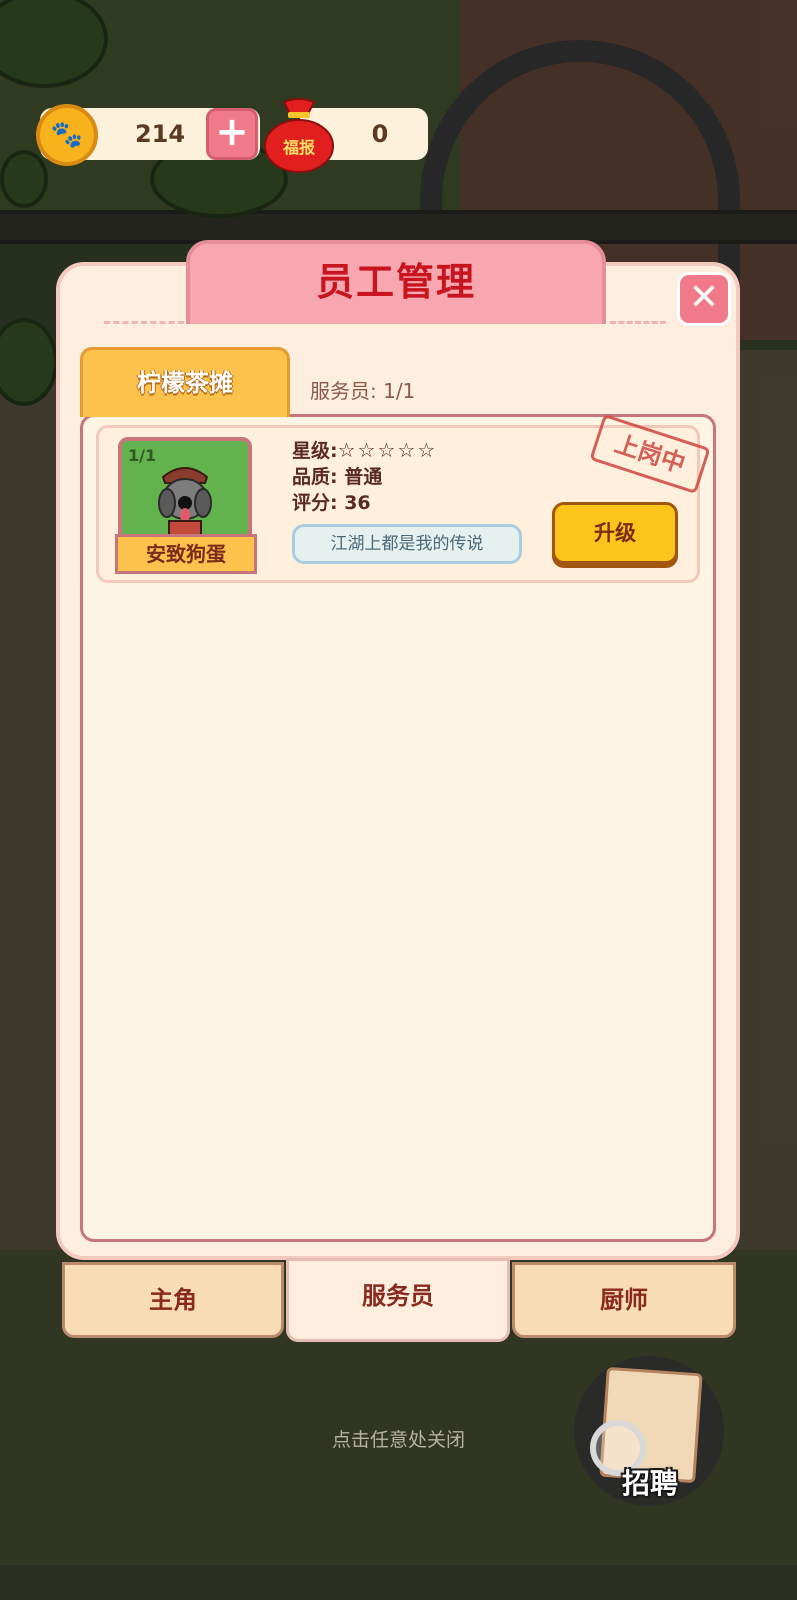  I want to click on star-rating: ☆☆☆☆☆, so click(387, 450).